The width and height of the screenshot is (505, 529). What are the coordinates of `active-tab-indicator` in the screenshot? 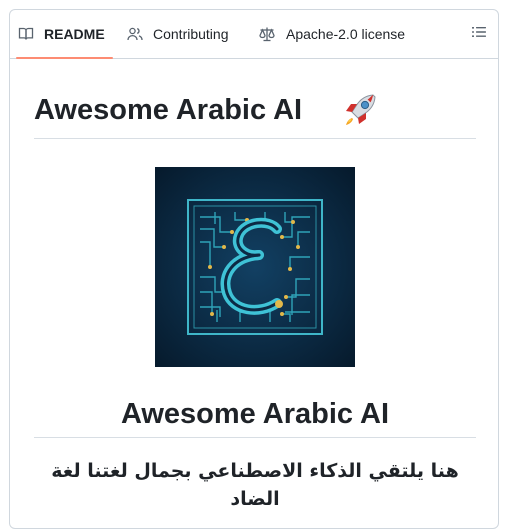 It's located at (64, 58).